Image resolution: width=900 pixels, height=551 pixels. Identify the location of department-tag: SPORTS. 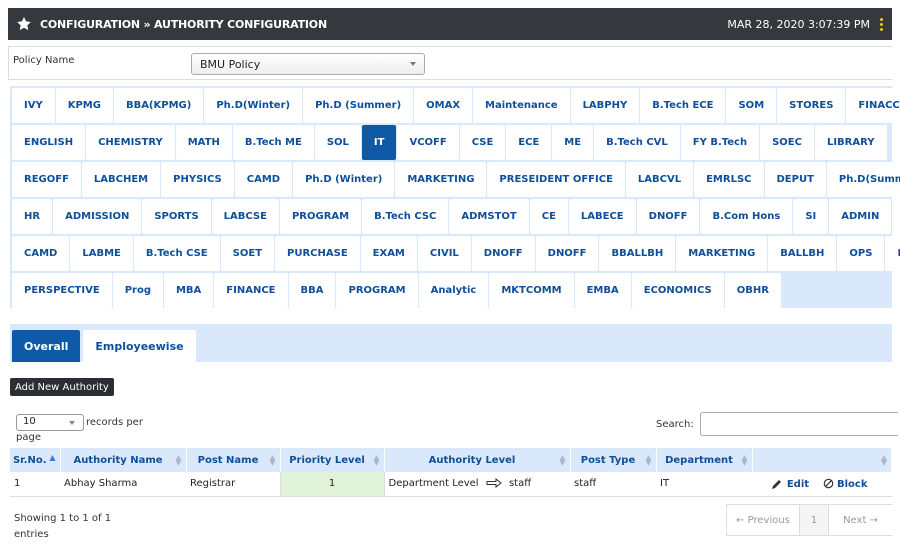
(176, 216).